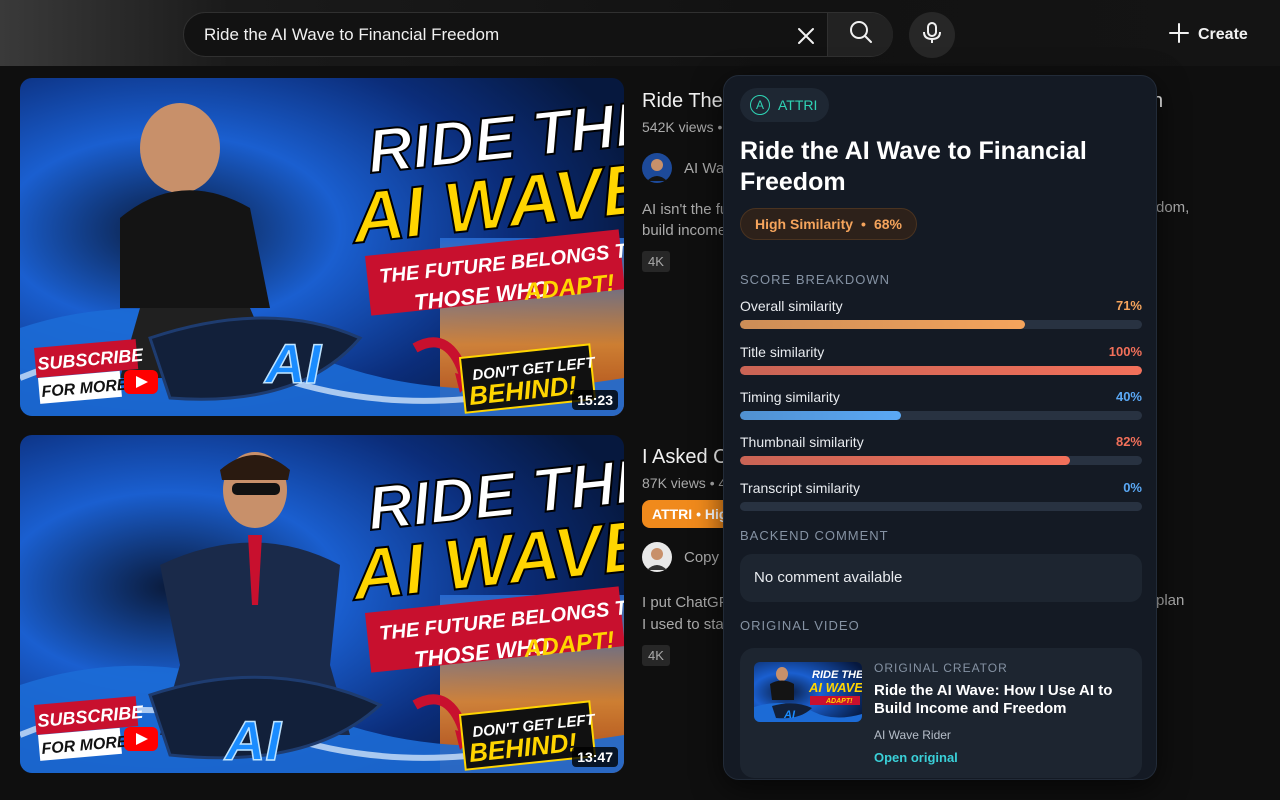 The height and width of the screenshot is (800, 1280). Describe the element at coordinates (835, 687) in the screenshot. I see `original-thumb-line-2: AI WAVE` at that location.